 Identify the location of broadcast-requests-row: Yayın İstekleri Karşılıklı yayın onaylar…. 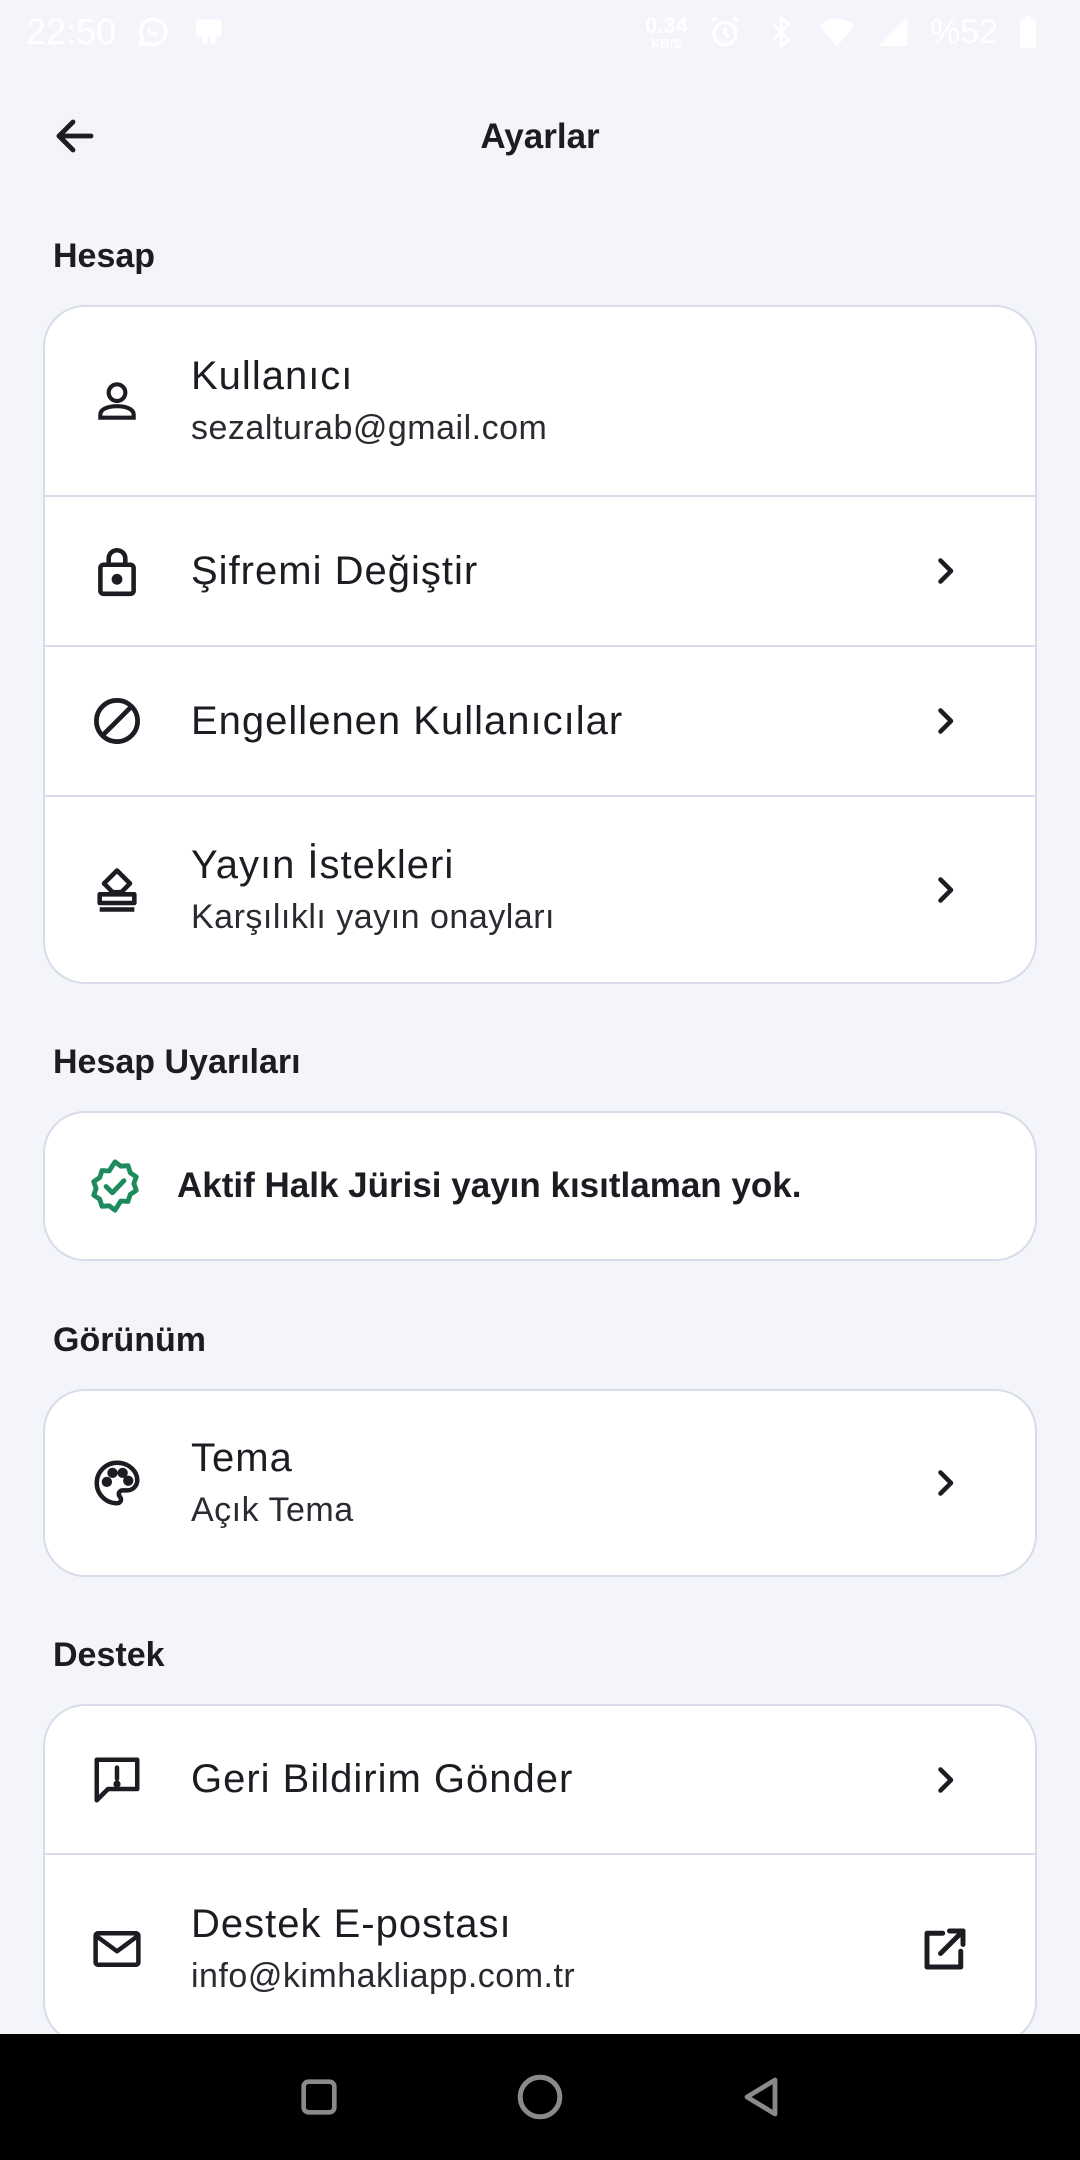
(540, 888).